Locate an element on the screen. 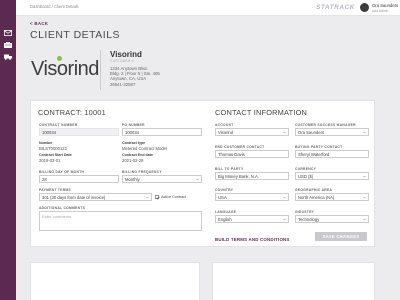 This screenshot has height=300, width=400. po-number-input: 100034 is located at coordinates (162, 132).